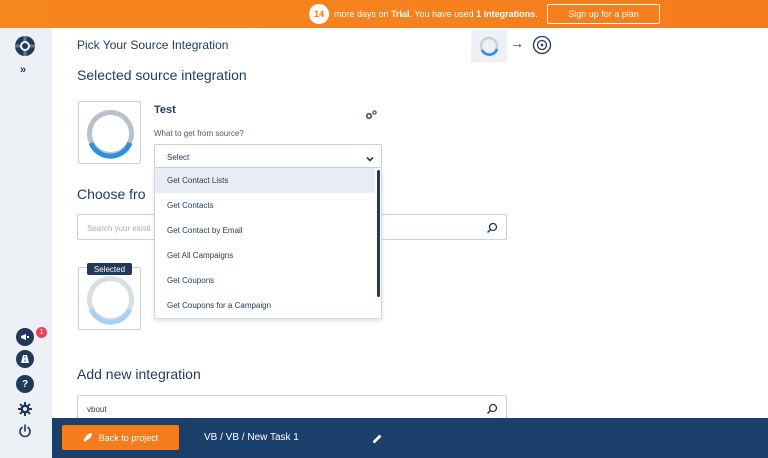 This screenshot has height=458, width=768. Describe the element at coordinates (371, 117) in the screenshot. I see `configure-gear-icon` at that location.